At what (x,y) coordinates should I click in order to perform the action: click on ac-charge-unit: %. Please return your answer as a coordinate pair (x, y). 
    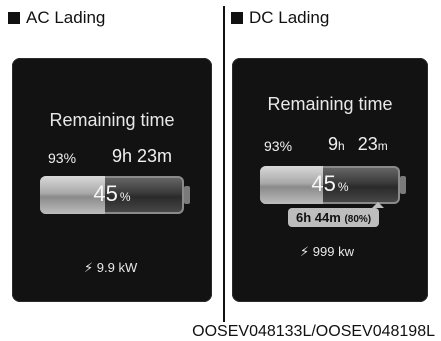
    Looking at the image, I should click on (125, 197).